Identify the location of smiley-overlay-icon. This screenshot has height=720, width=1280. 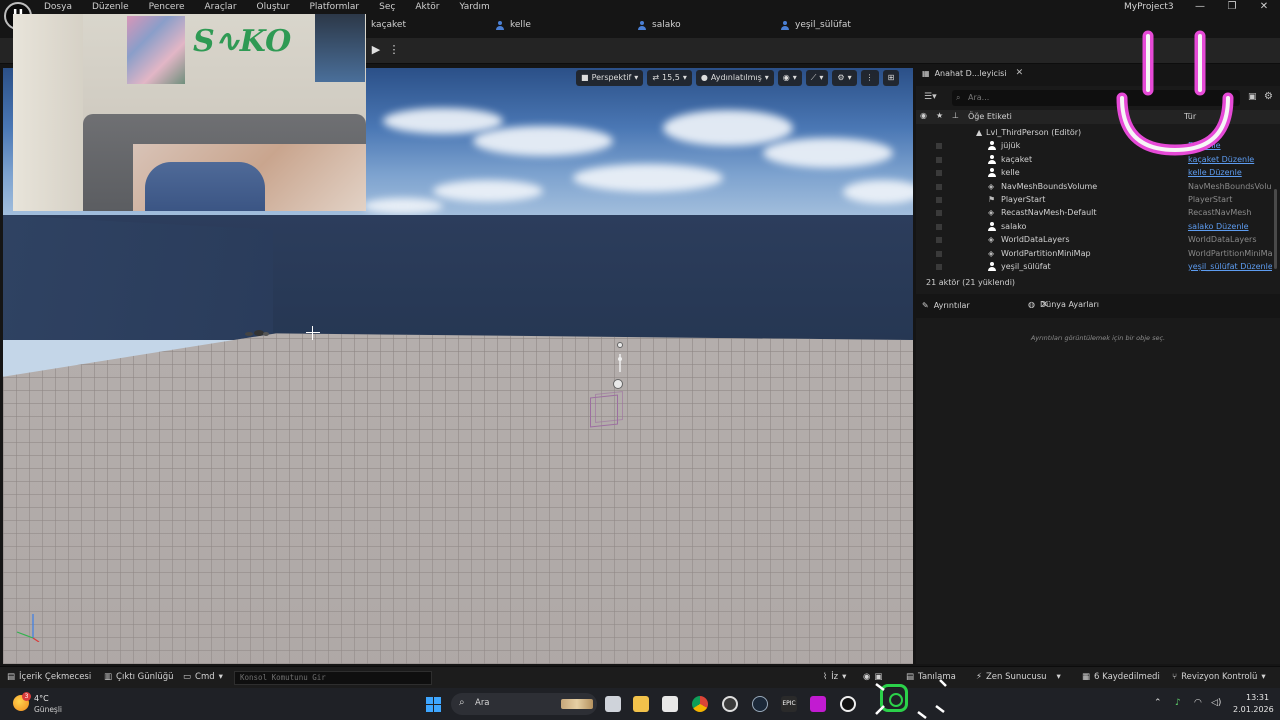
(1175, 93).